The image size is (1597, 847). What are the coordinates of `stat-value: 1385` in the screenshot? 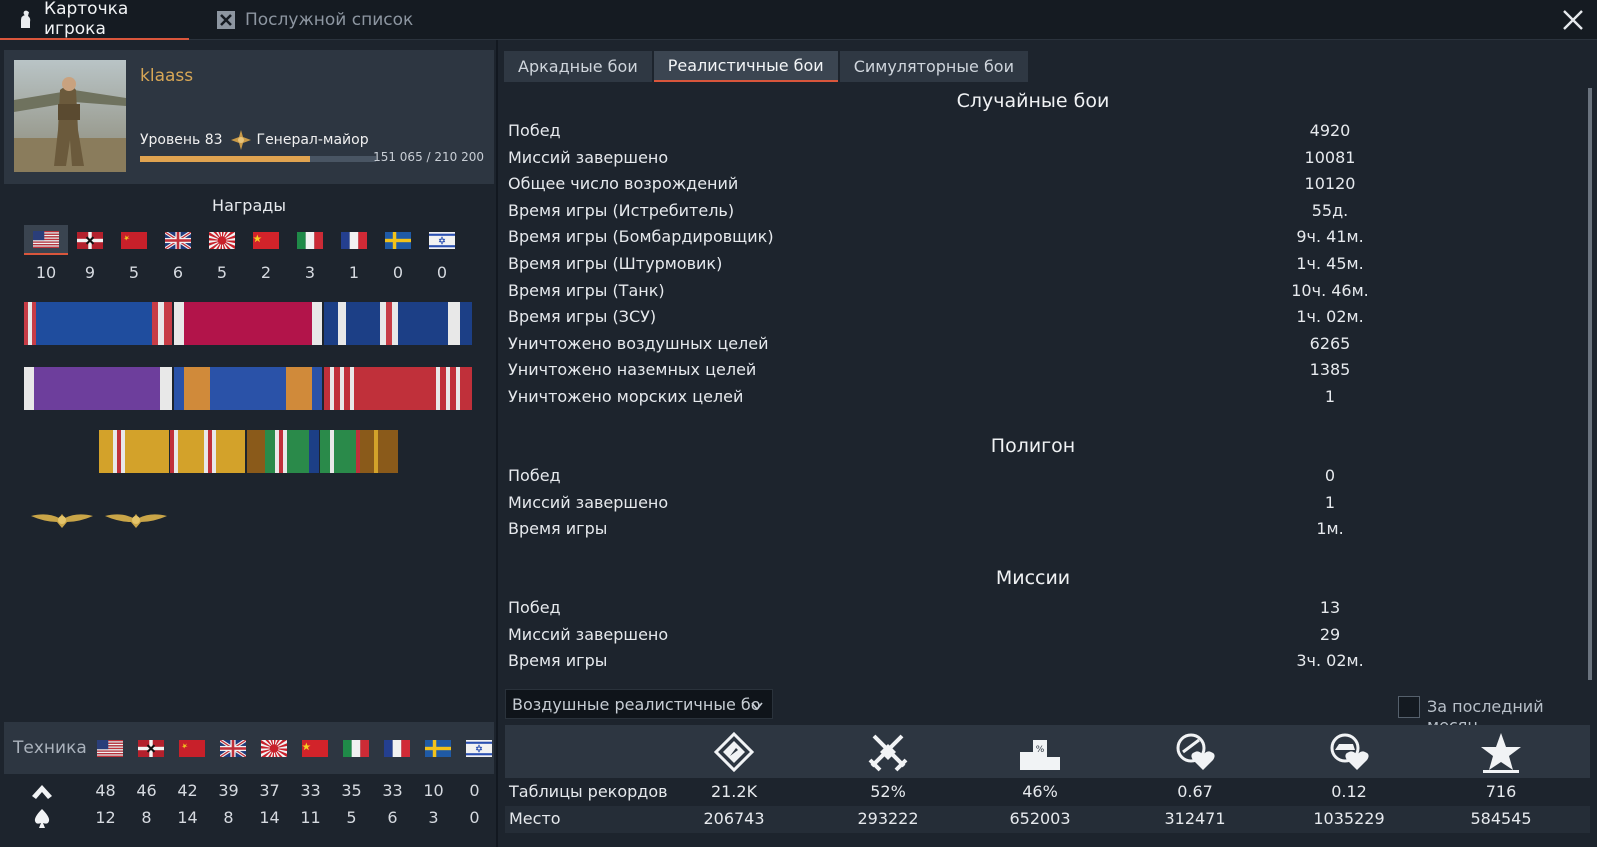 It's located at (1330, 370).